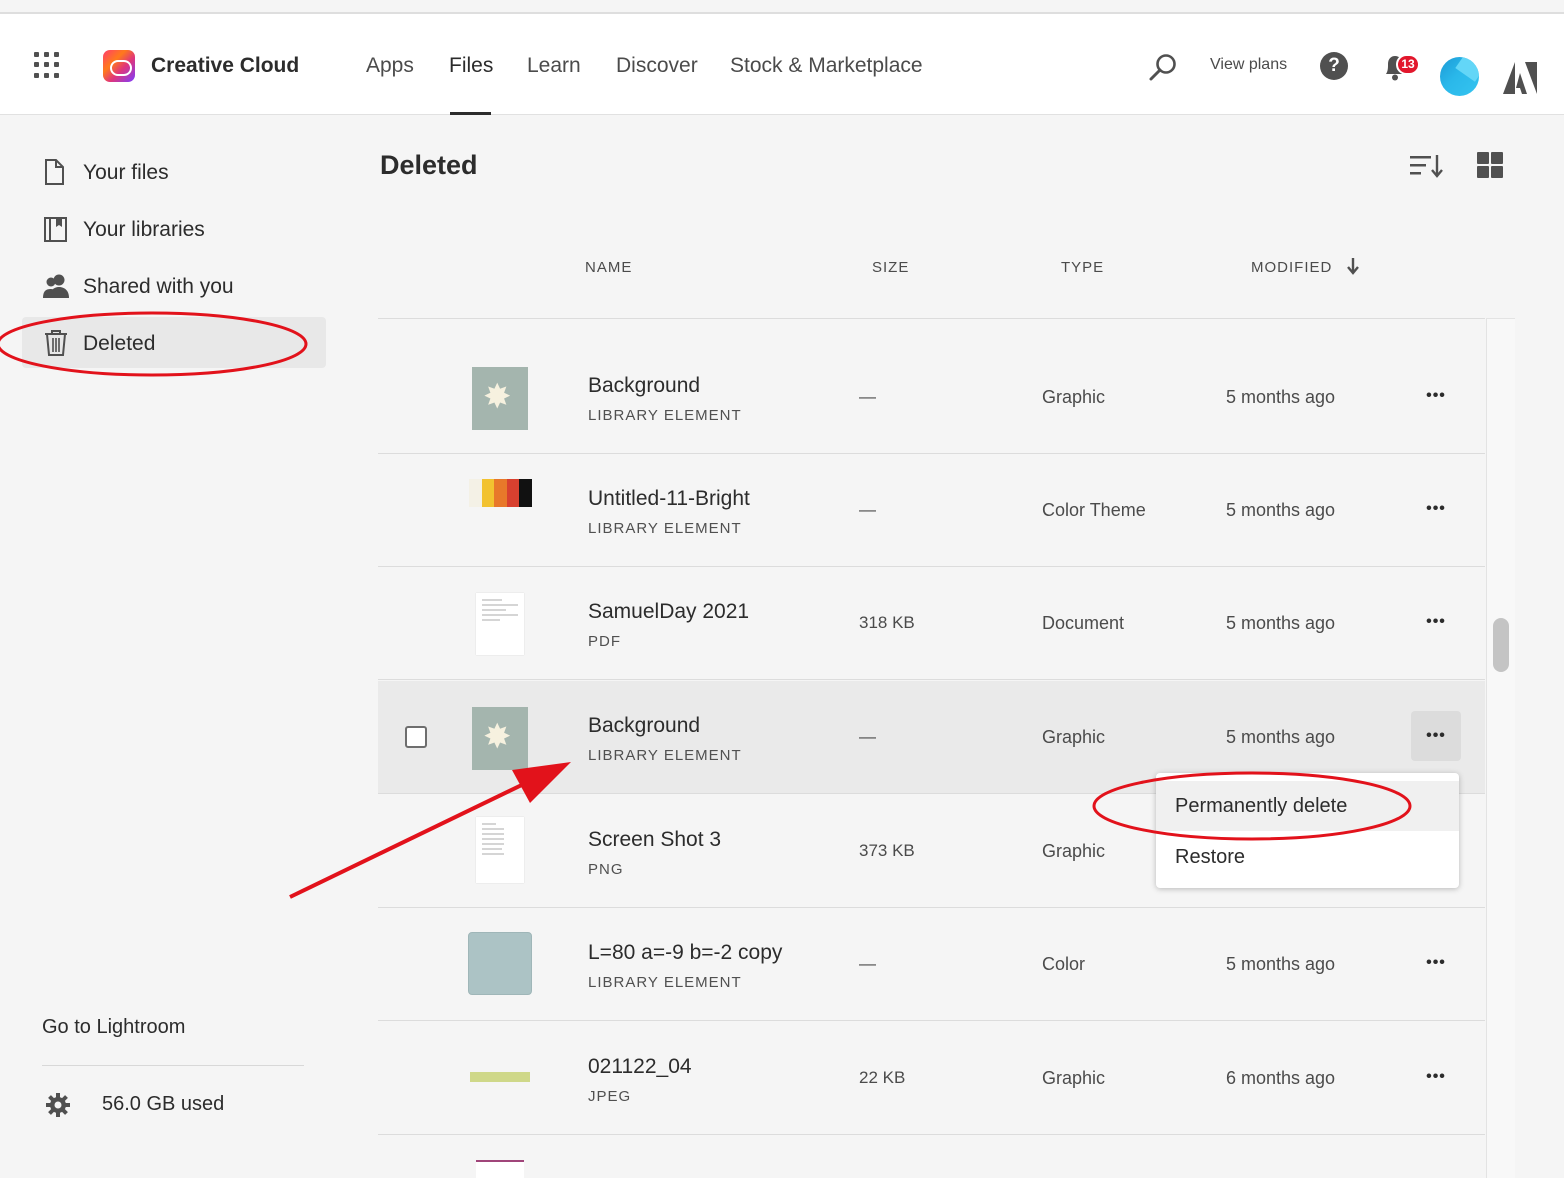 The height and width of the screenshot is (1178, 1564). Describe the element at coordinates (500, 624) in the screenshot. I see `document-thumbnail` at that location.